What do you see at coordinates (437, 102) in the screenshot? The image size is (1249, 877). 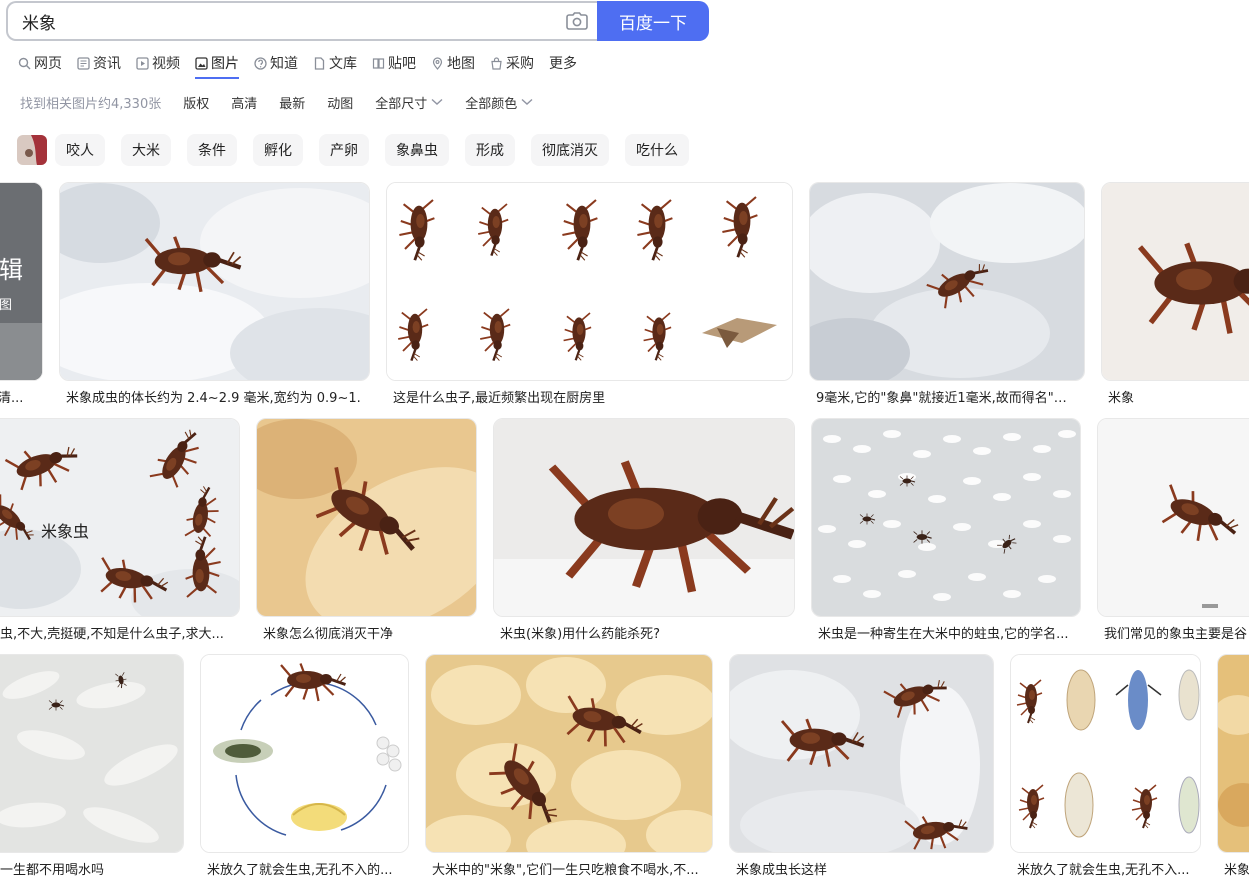 I see `chevron-down-icon` at bounding box center [437, 102].